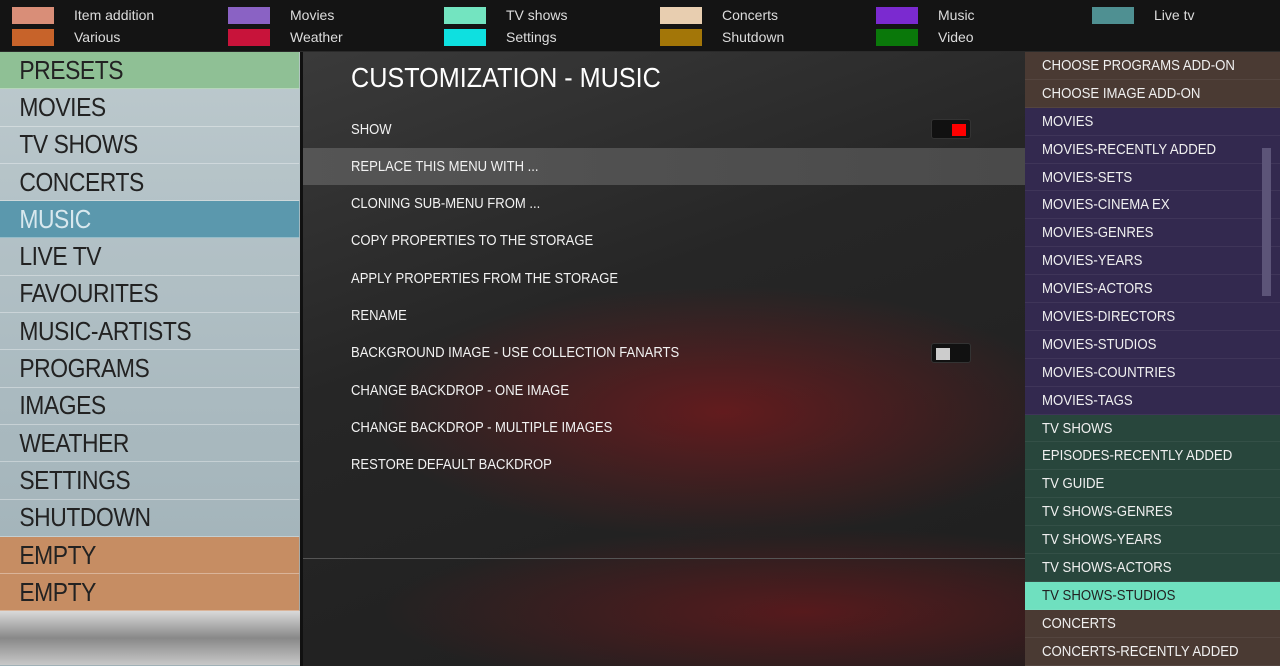 This screenshot has height=666, width=1280. I want to click on menu-item-music: MUSIC, so click(150, 220).